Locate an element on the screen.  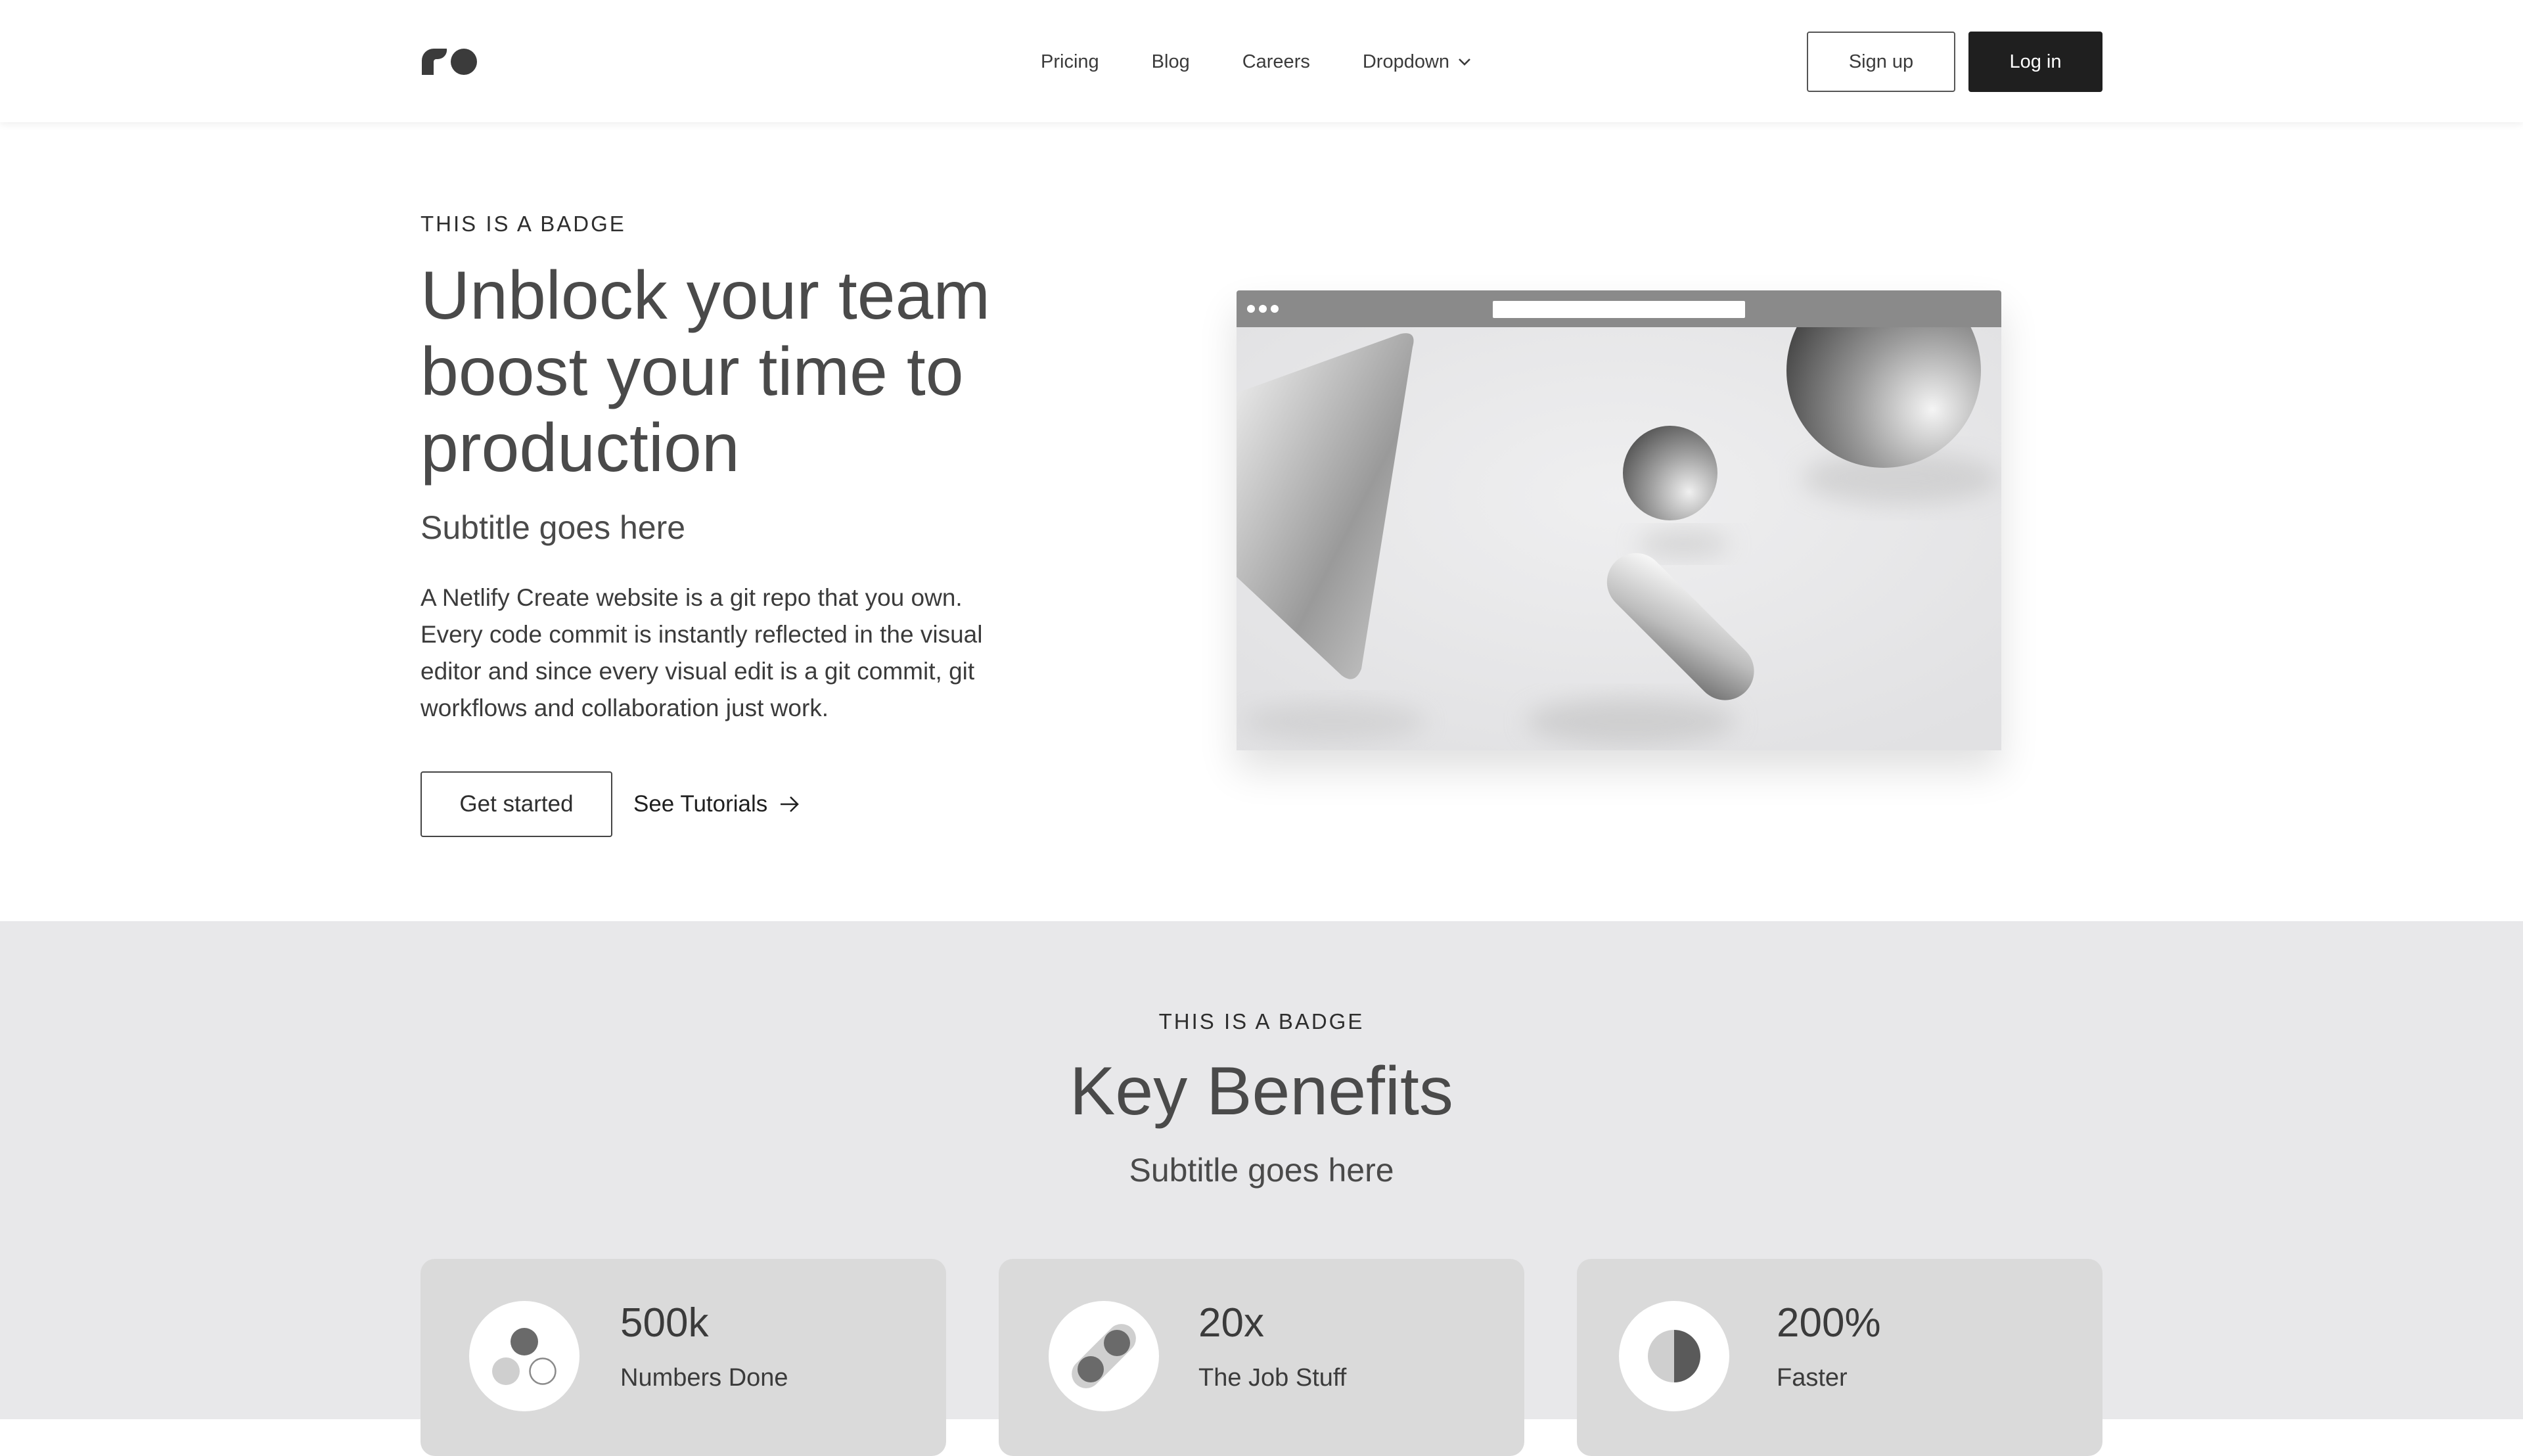
log-in-button: Log in is located at coordinates (2035, 62).